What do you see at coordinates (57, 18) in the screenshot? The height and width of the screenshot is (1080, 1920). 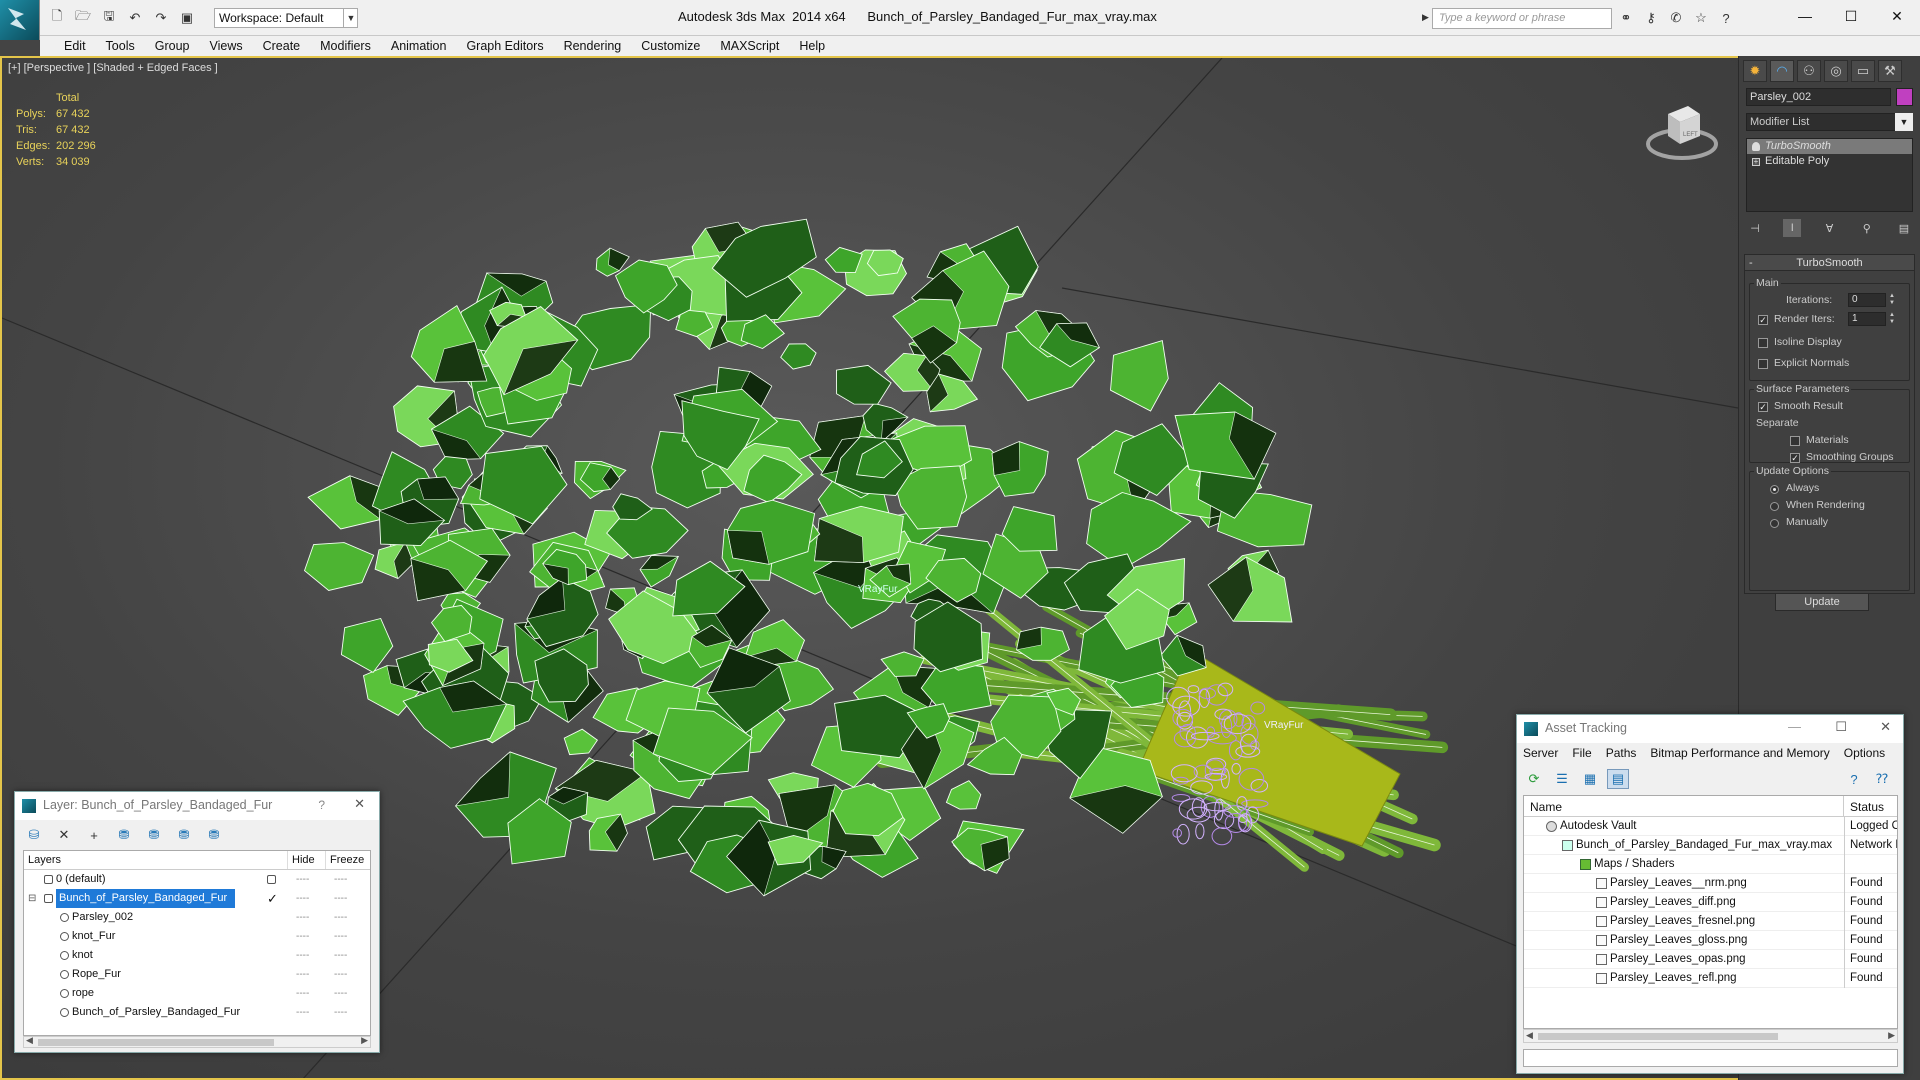 I see `new-file-icon: 🗋` at bounding box center [57, 18].